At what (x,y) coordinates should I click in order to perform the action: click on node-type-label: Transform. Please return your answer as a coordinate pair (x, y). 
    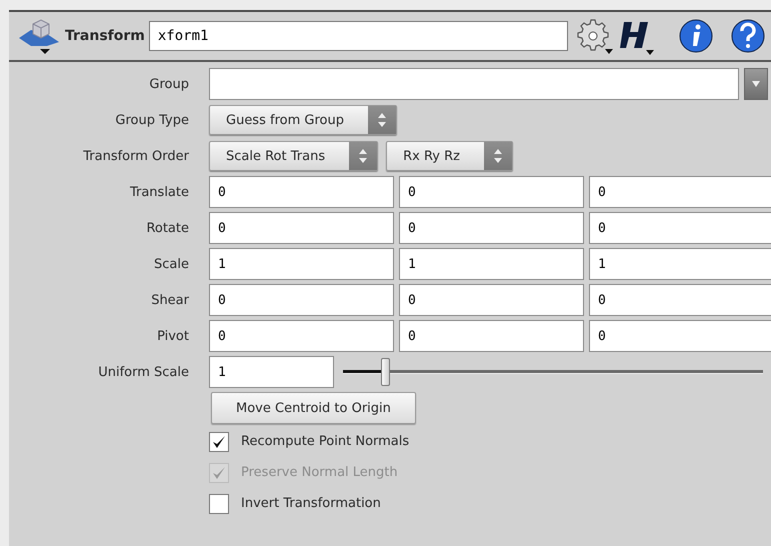
    Looking at the image, I should click on (105, 36).